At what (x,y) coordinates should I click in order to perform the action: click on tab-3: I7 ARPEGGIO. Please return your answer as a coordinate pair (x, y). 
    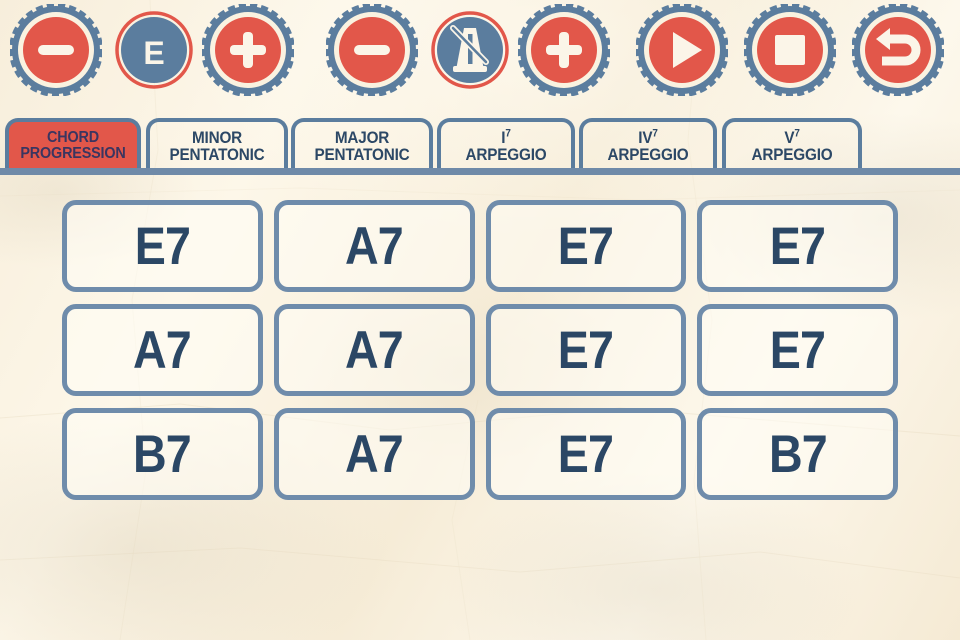
    Looking at the image, I should click on (506, 144).